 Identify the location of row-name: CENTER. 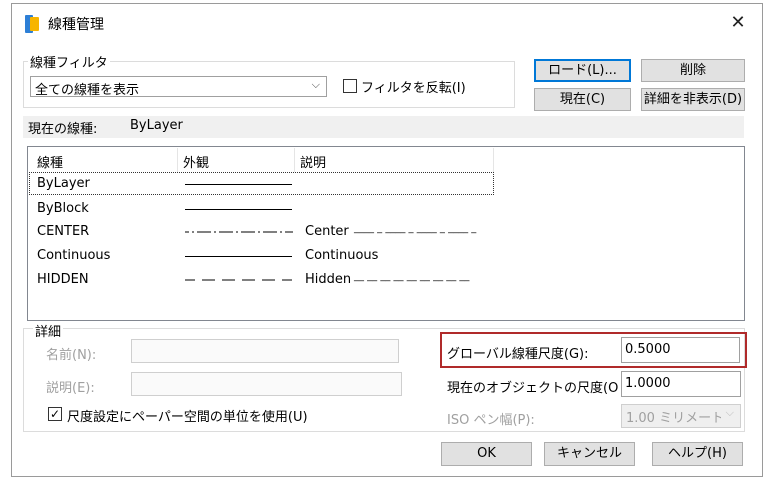
(63, 231).